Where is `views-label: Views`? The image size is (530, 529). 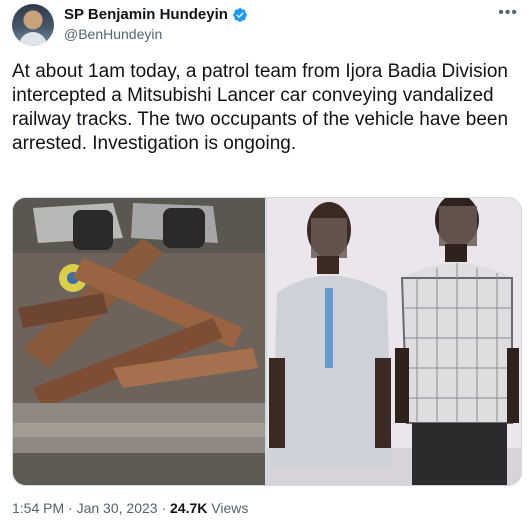 views-label: Views is located at coordinates (228, 508).